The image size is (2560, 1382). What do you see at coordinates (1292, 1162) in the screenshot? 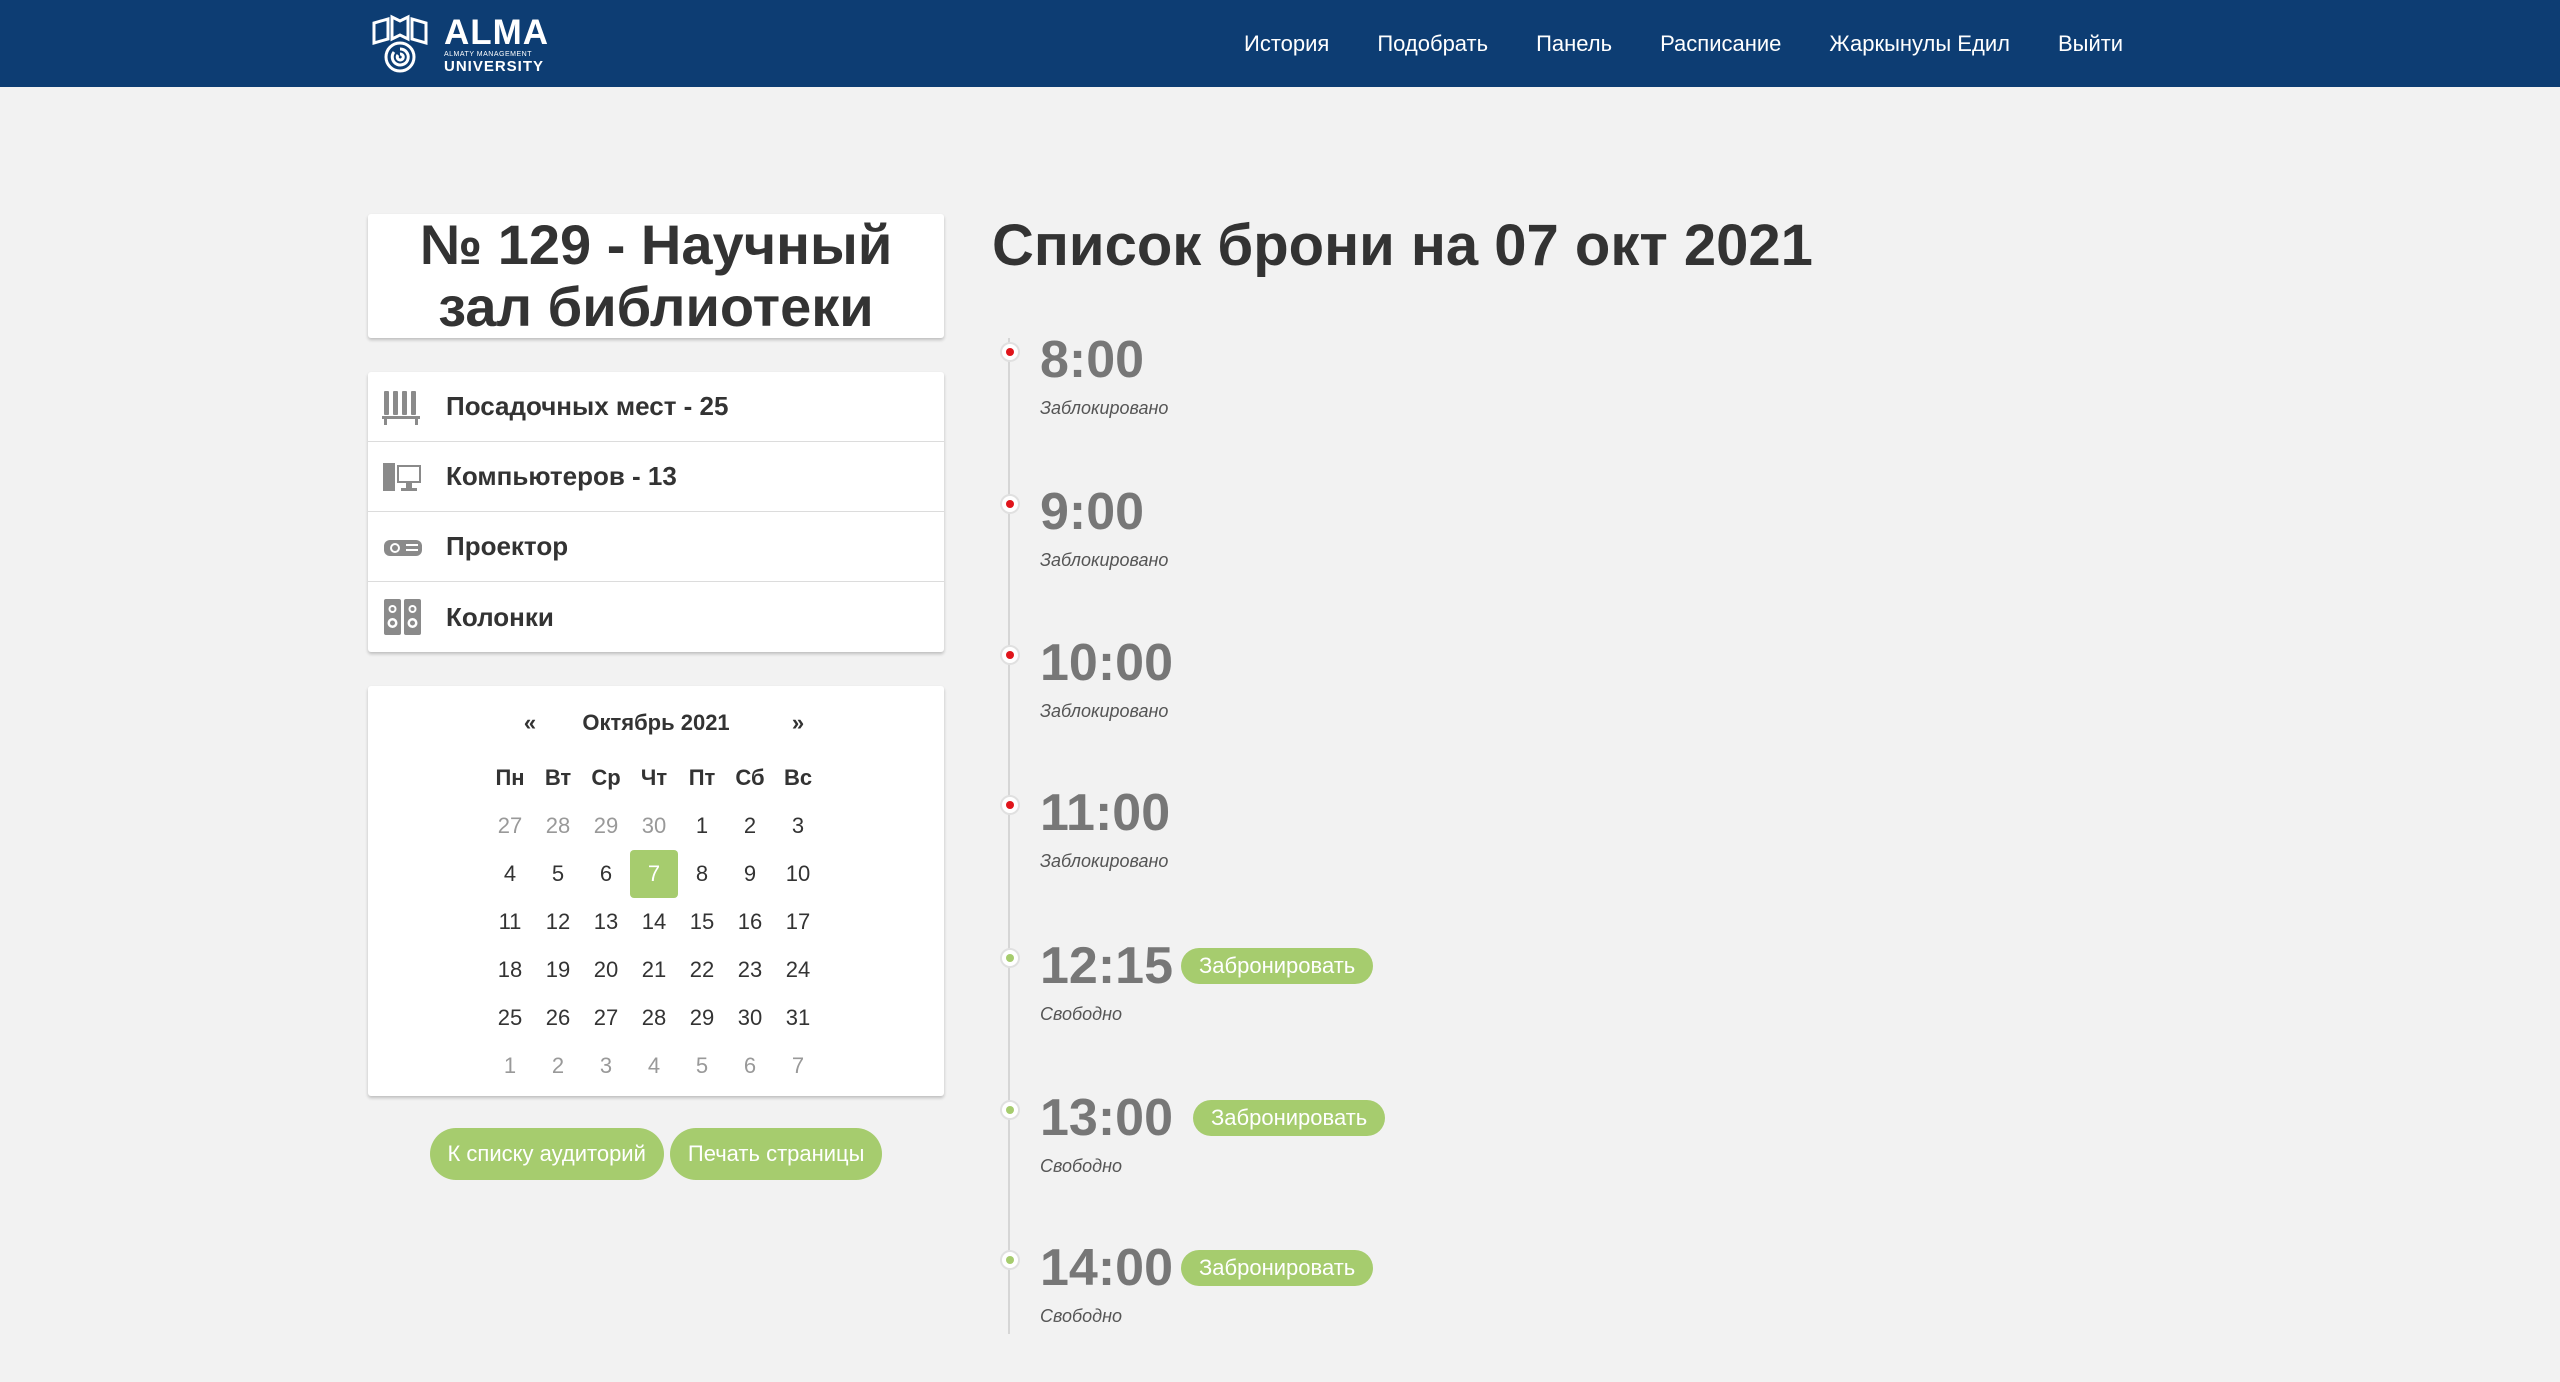
I see `timeline-slot: 13:00 Свободно Забронировать` at bounding box center [1292, 1162].